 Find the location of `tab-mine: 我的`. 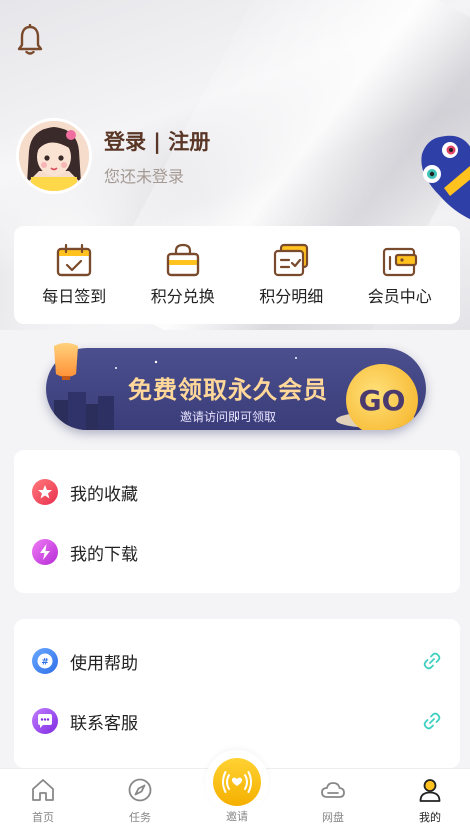

tab-mine: 我的 is located at coordinates (427, 799).